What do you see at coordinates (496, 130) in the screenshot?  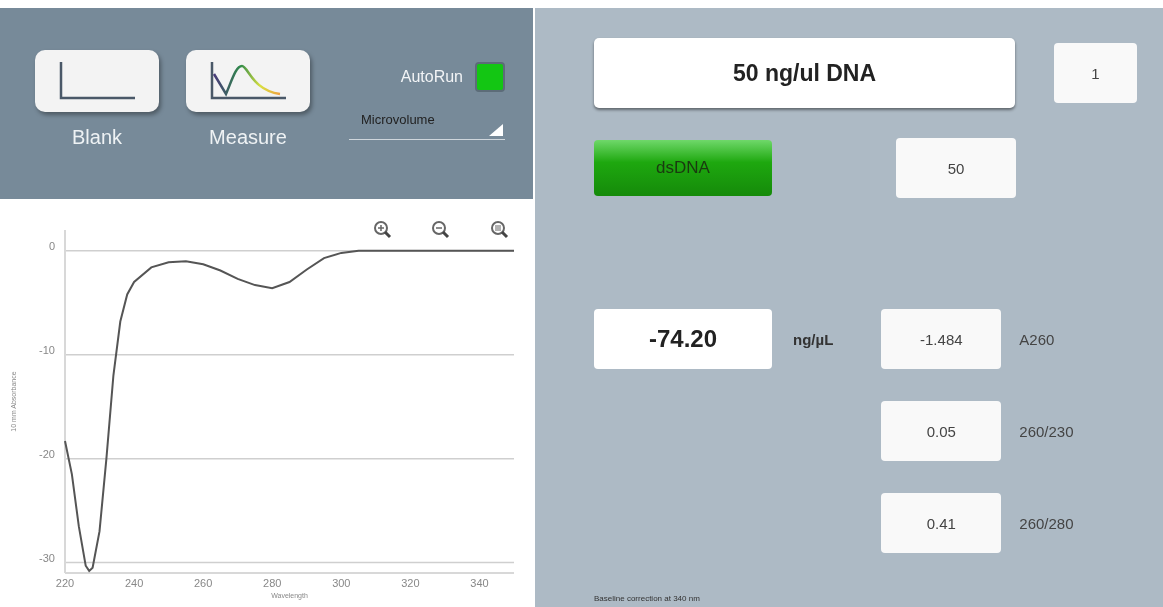 I see `dropdown-corner-icon` at bounding box center [496, 130].